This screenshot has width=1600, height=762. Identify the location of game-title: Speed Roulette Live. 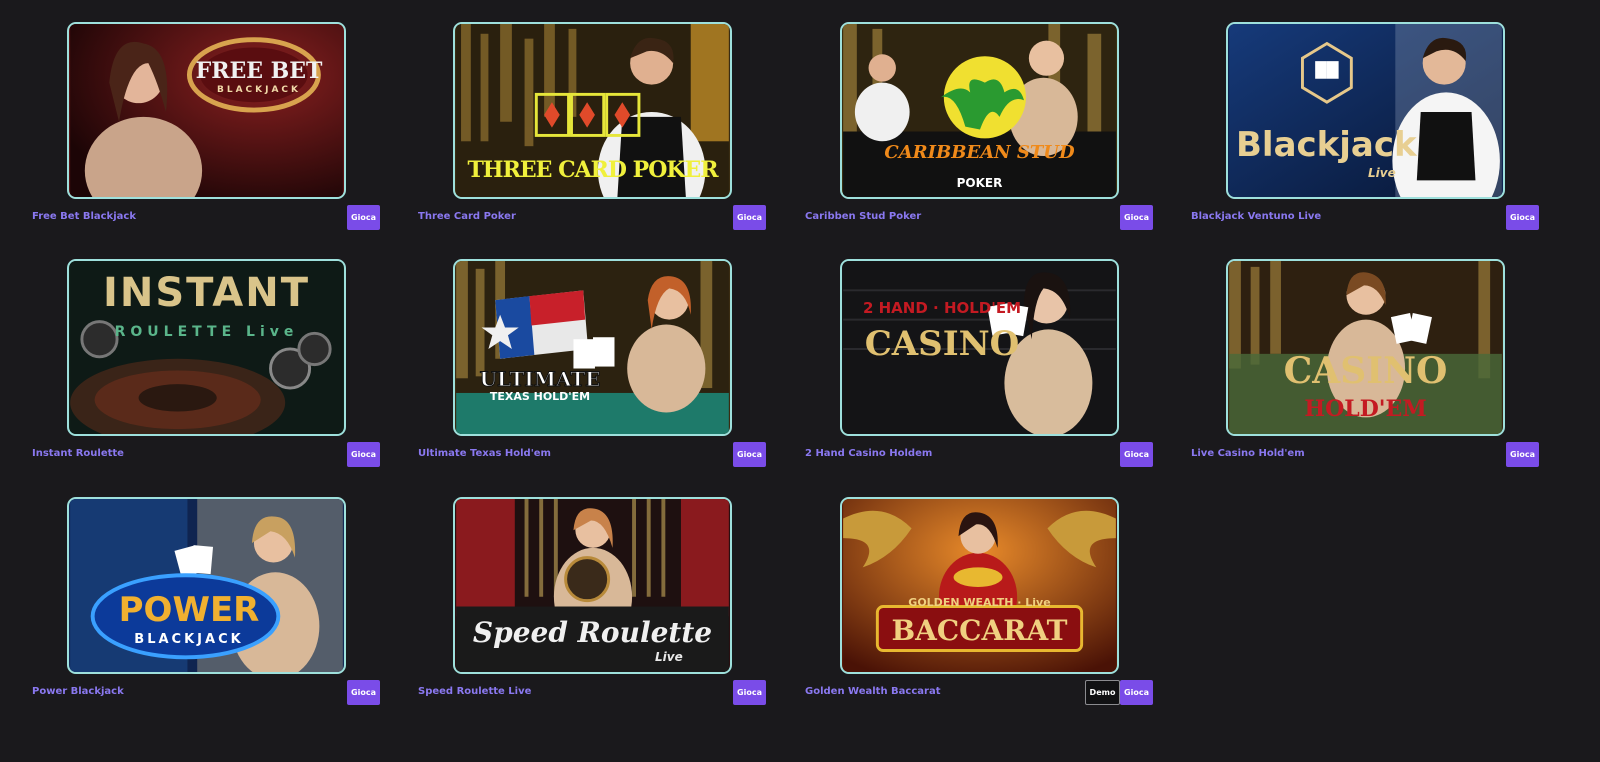
(474, 691).